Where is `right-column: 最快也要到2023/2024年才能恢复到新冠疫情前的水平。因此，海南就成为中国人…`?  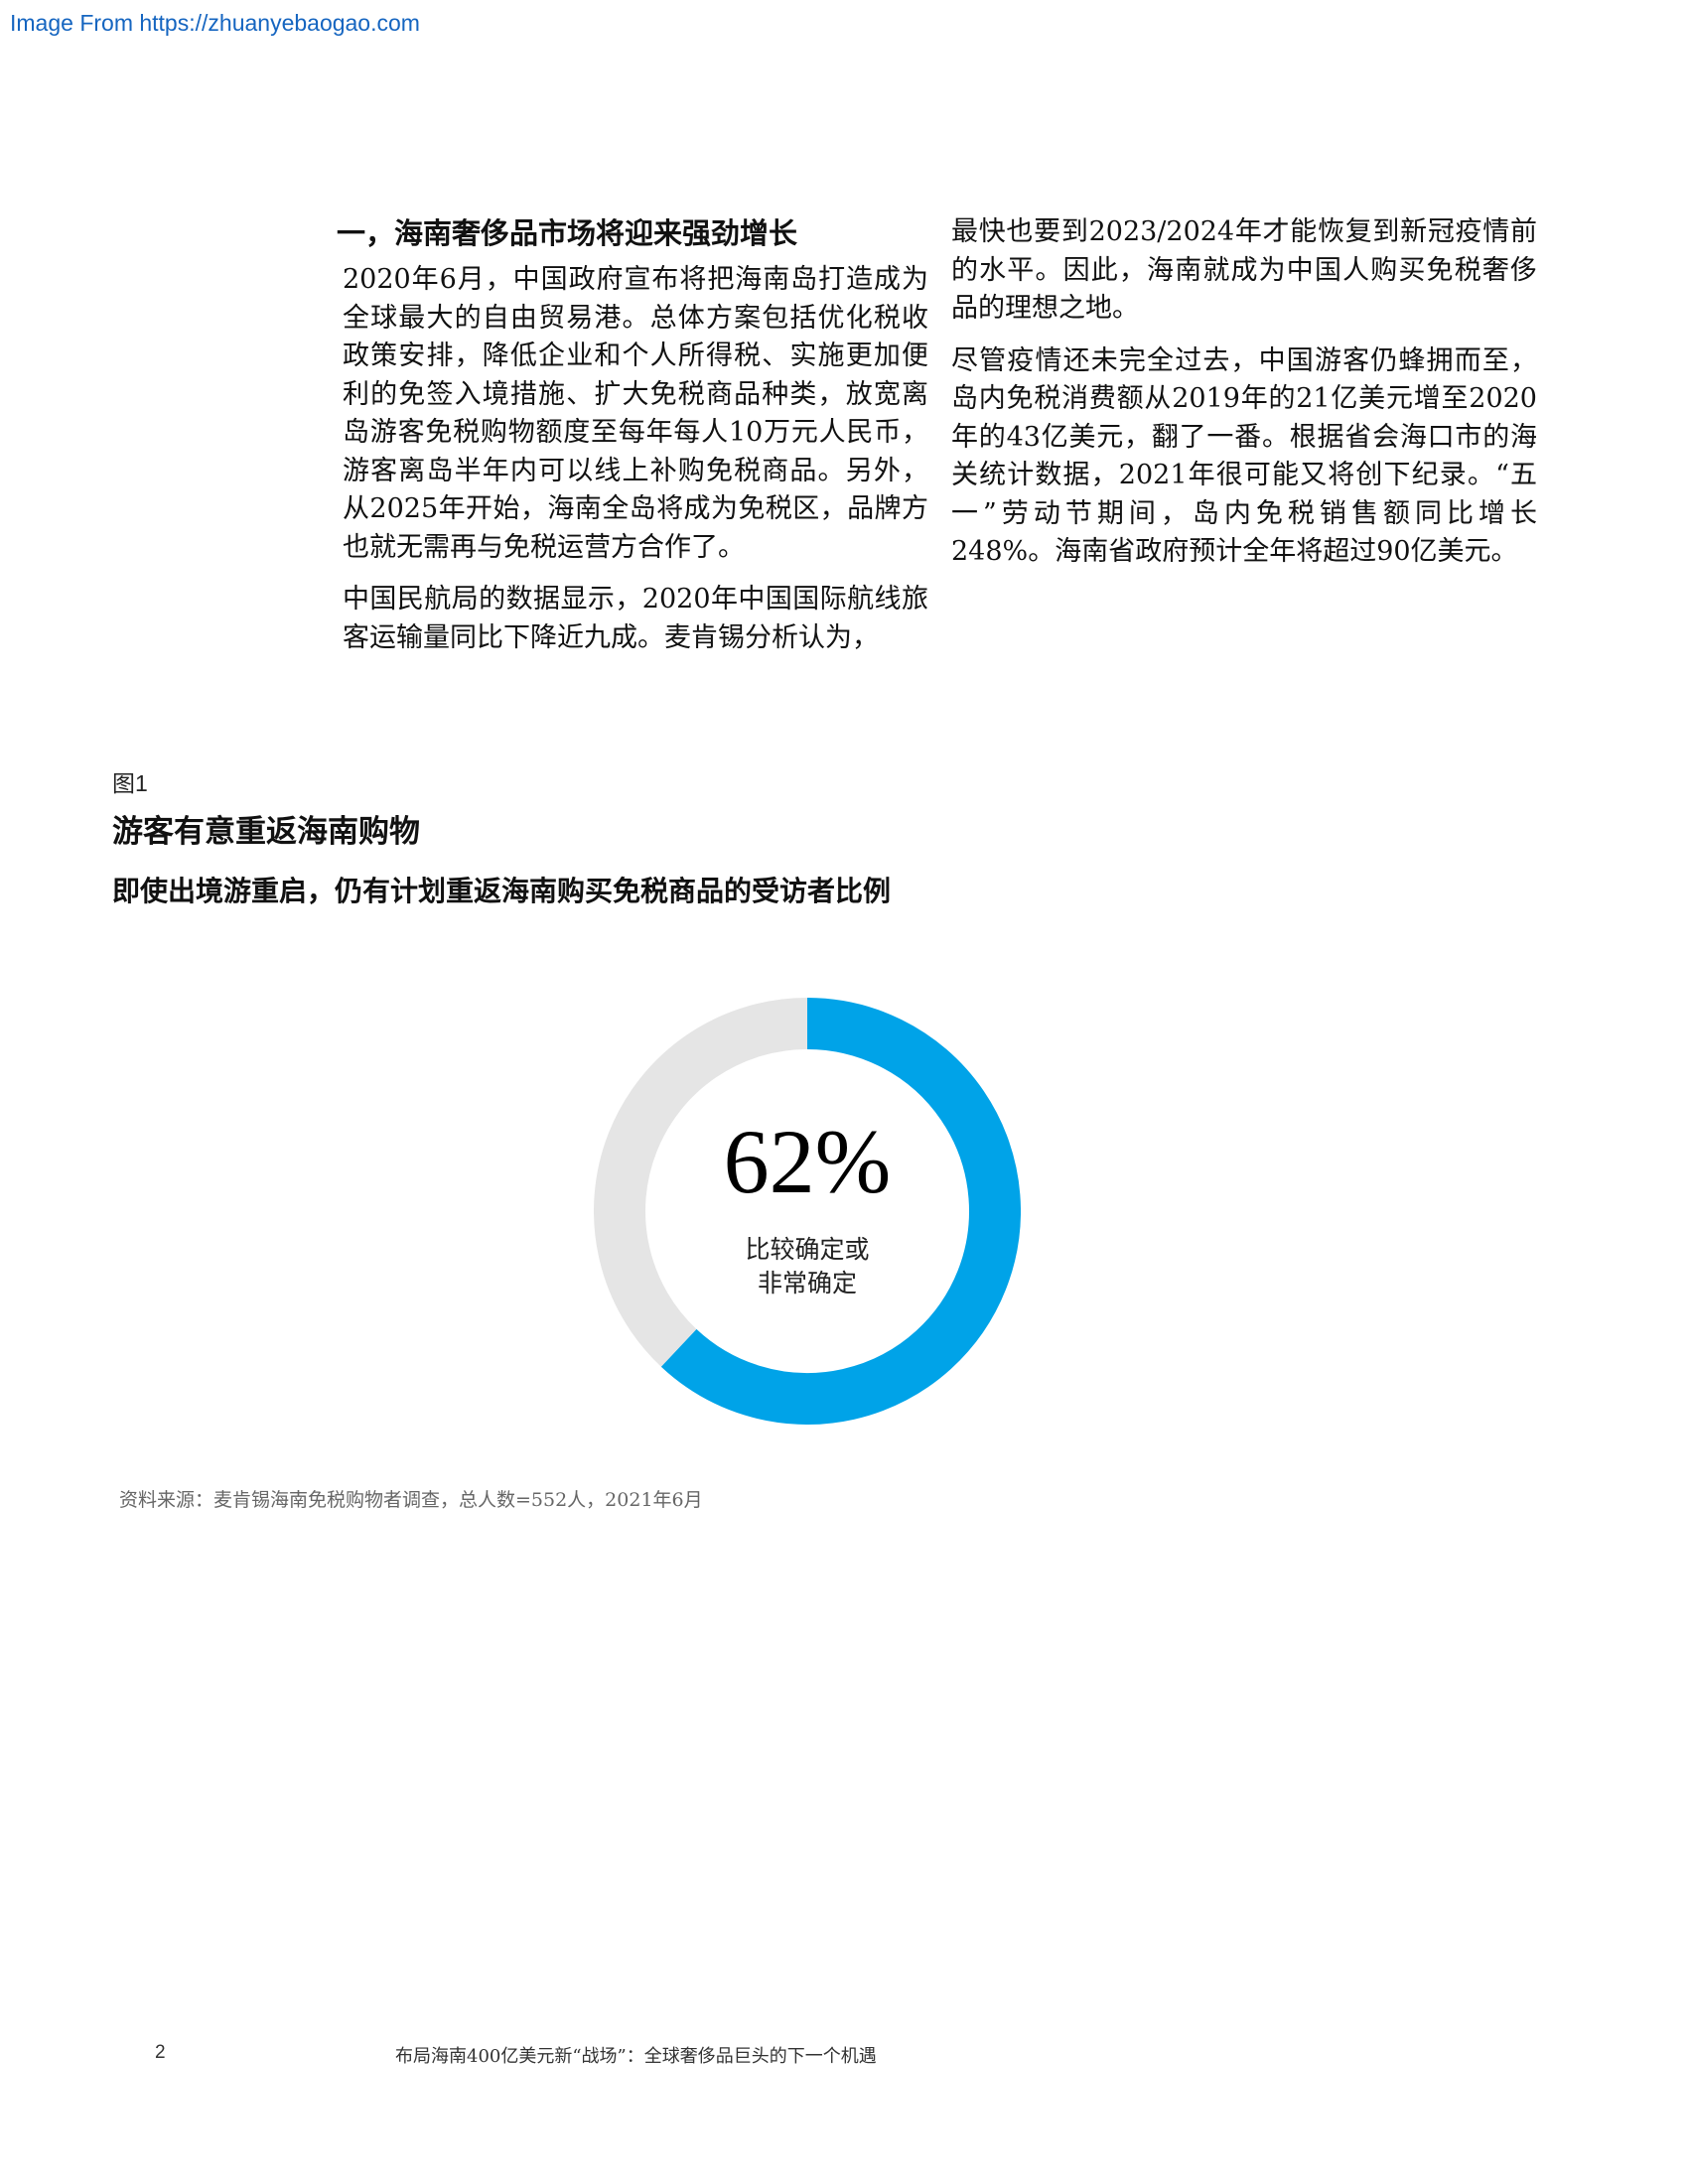 right-column: 最快也要到2023/2024年才能恢复到新冠疫情前的水平。因此，海南就成为中国人… is located at coordinates (1244, 399).